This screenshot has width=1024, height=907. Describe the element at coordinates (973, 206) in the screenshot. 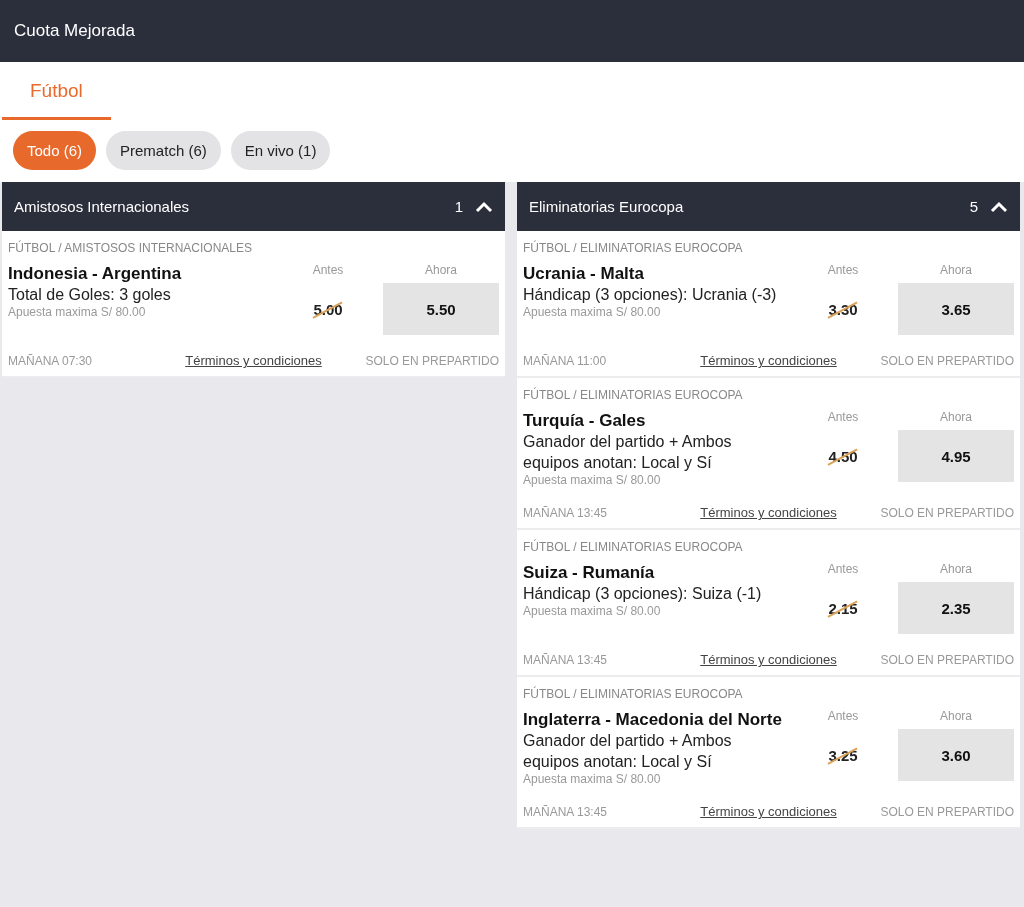

I see `section-count: 5` at that location.